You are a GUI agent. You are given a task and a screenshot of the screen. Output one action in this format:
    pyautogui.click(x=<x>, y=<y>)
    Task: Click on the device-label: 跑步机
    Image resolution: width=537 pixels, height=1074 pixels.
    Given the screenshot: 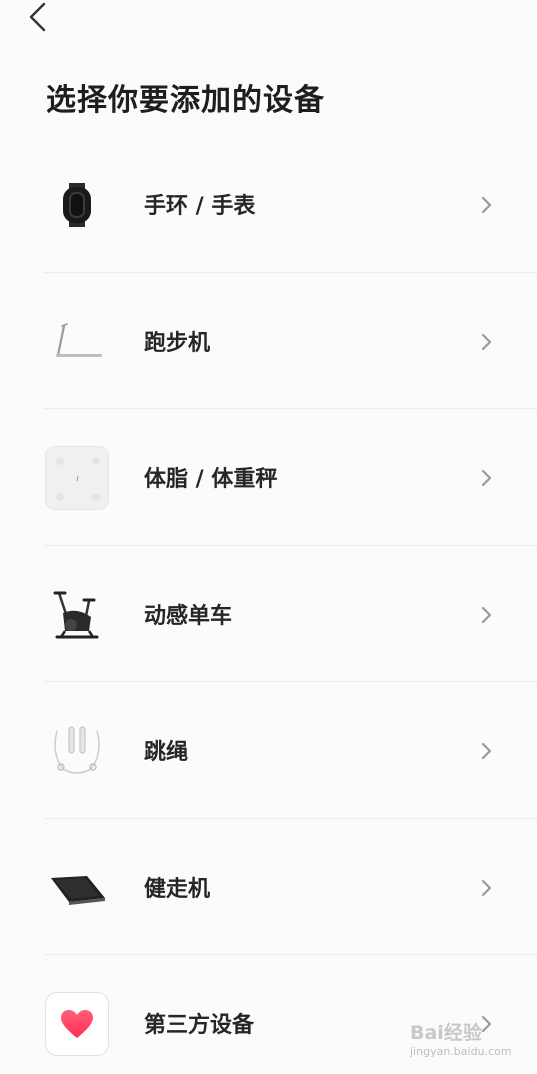 What is the action you would take?
    pyautogui.click(x=177, y=343)
    